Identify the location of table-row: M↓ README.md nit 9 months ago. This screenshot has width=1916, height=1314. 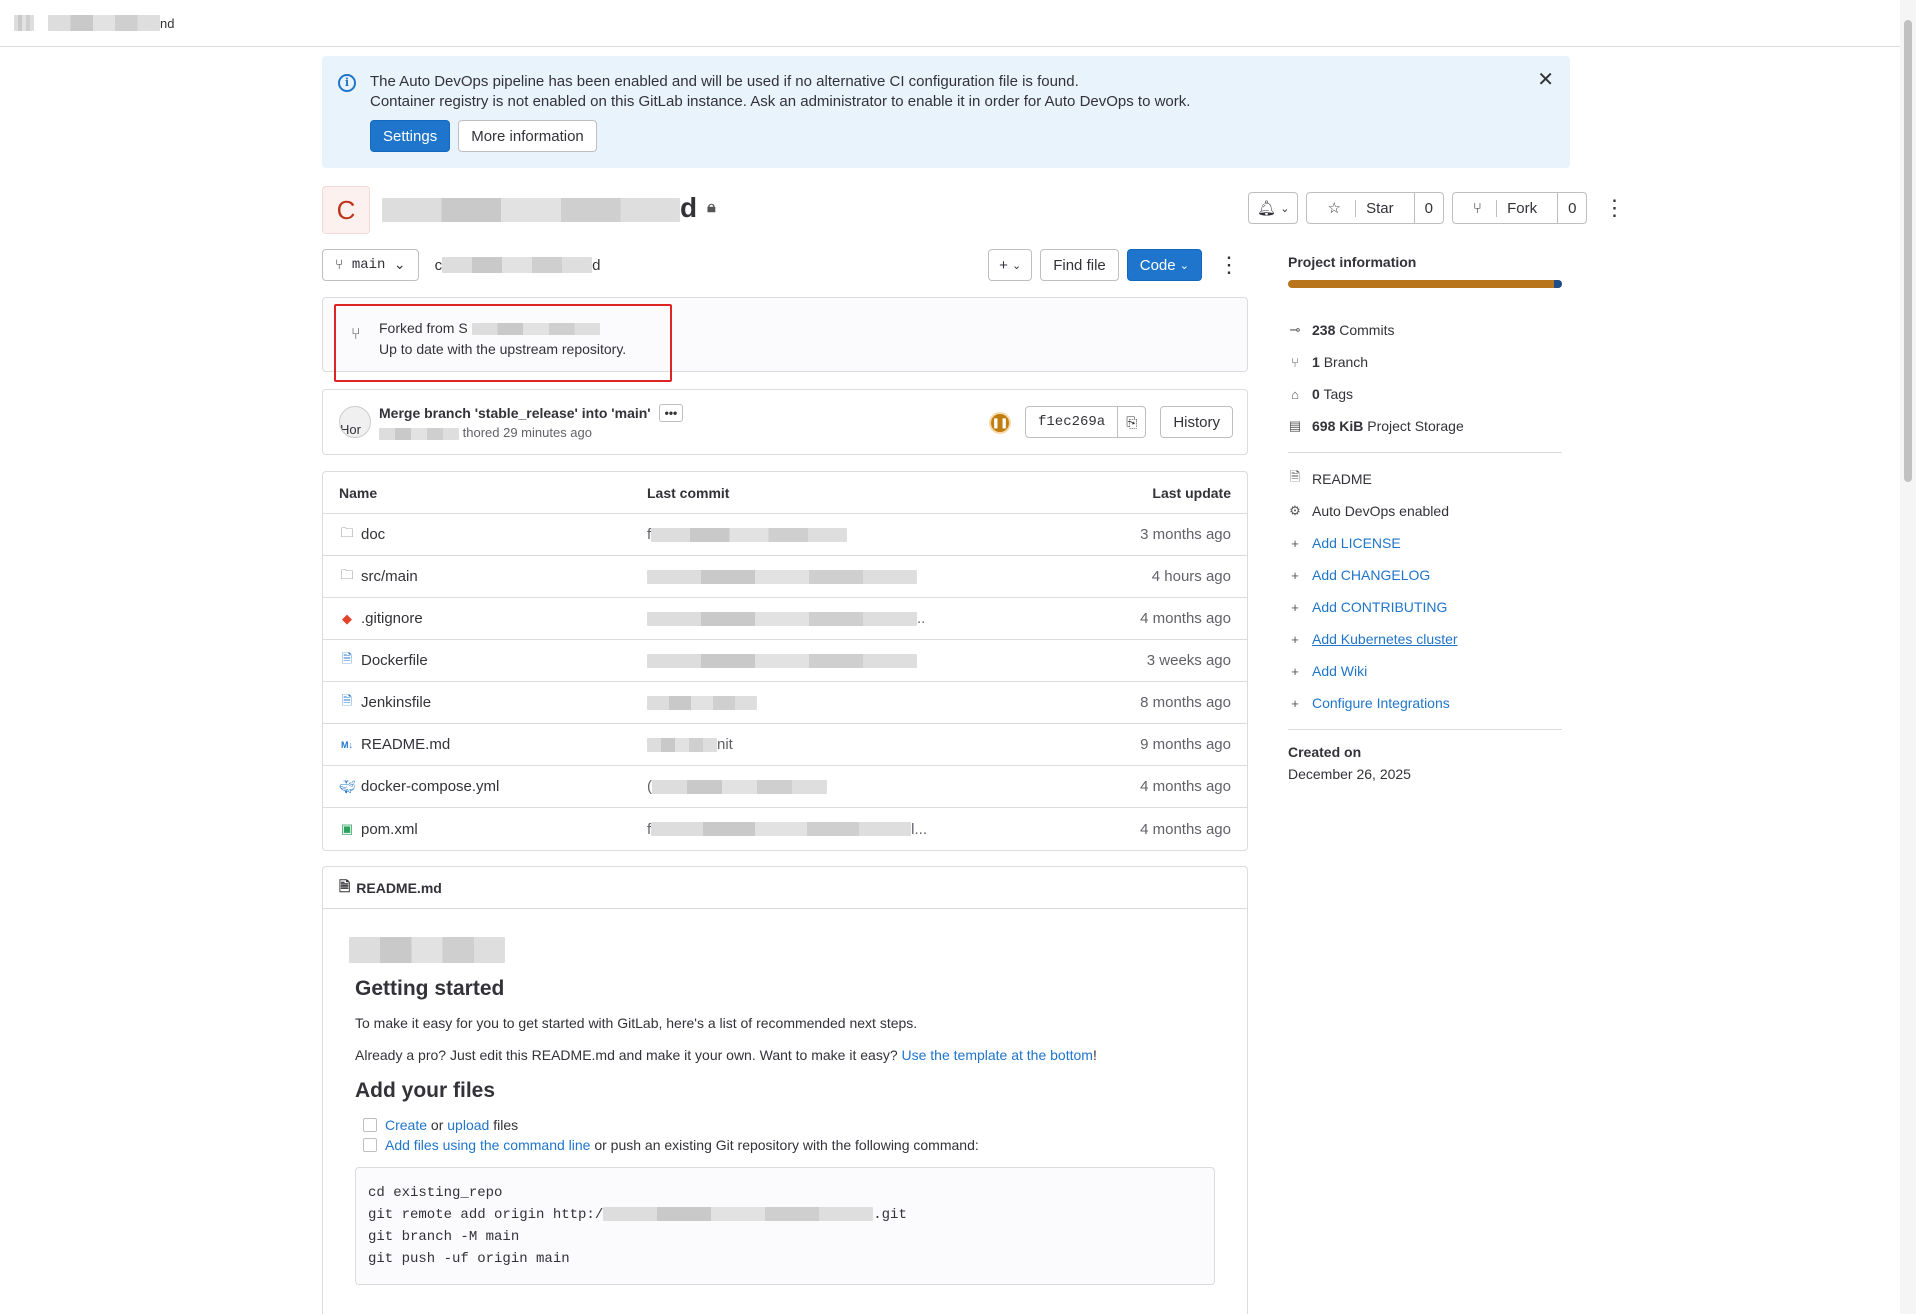
(785, 745).